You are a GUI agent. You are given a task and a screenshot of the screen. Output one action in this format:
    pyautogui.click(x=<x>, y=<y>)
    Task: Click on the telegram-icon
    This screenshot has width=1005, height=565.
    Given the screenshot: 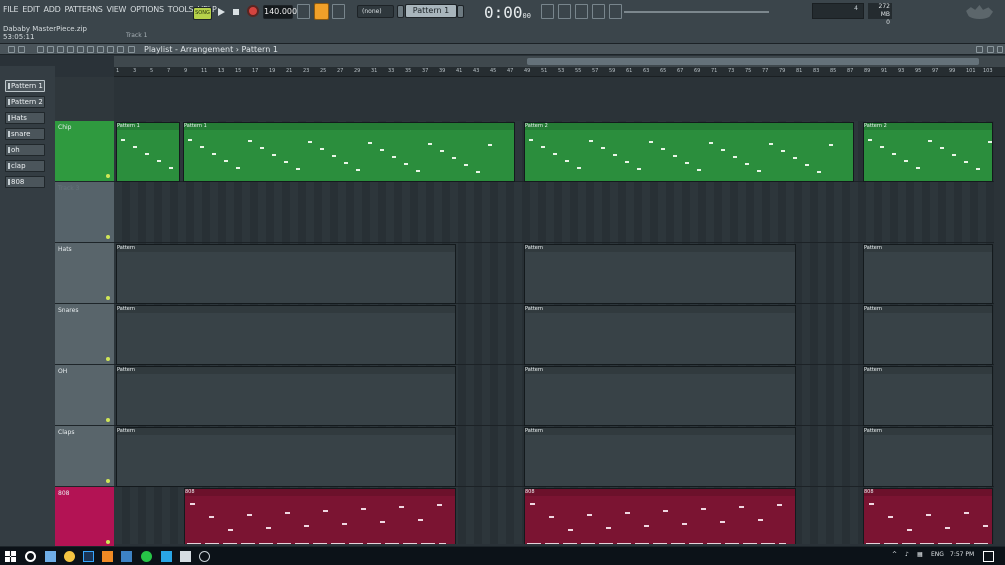 What is the action you would take?
    pyautogui.click(x=166, y=556)
    